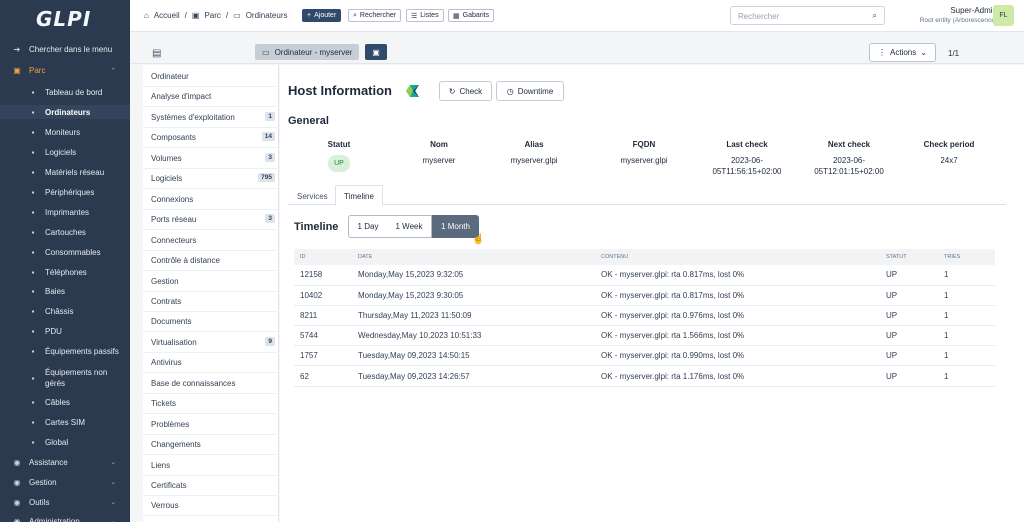  Describe the element at coordinates (33, 402) in the screenshot. I see `cable-icon: ▪` at that location.